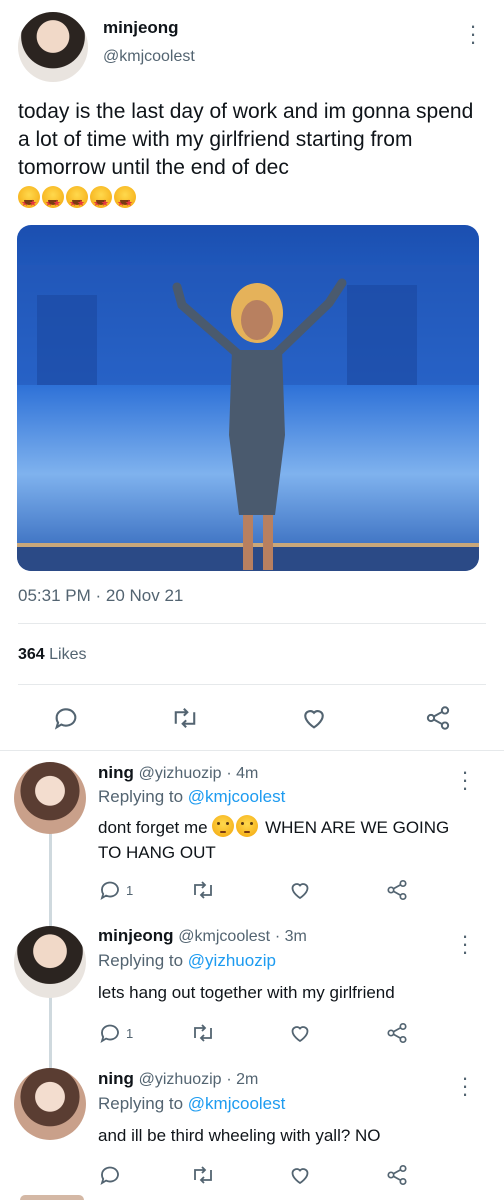 The image size is (504, 1200). I want to click on reply-text: and ill be third wheeling with yall? NO, so click(239, 1135).